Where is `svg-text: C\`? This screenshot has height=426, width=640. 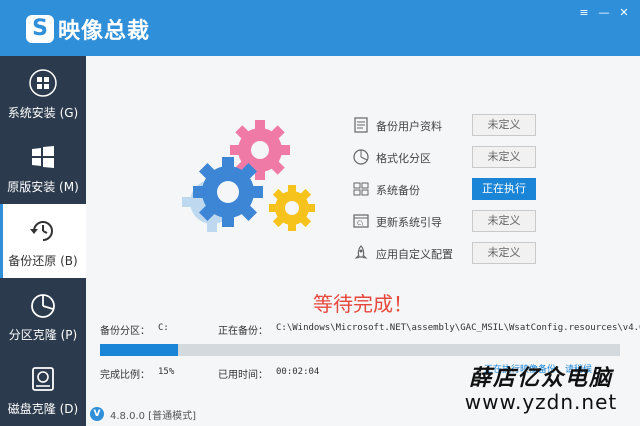
svg-text: C\ is located at coordinates (360, 223).